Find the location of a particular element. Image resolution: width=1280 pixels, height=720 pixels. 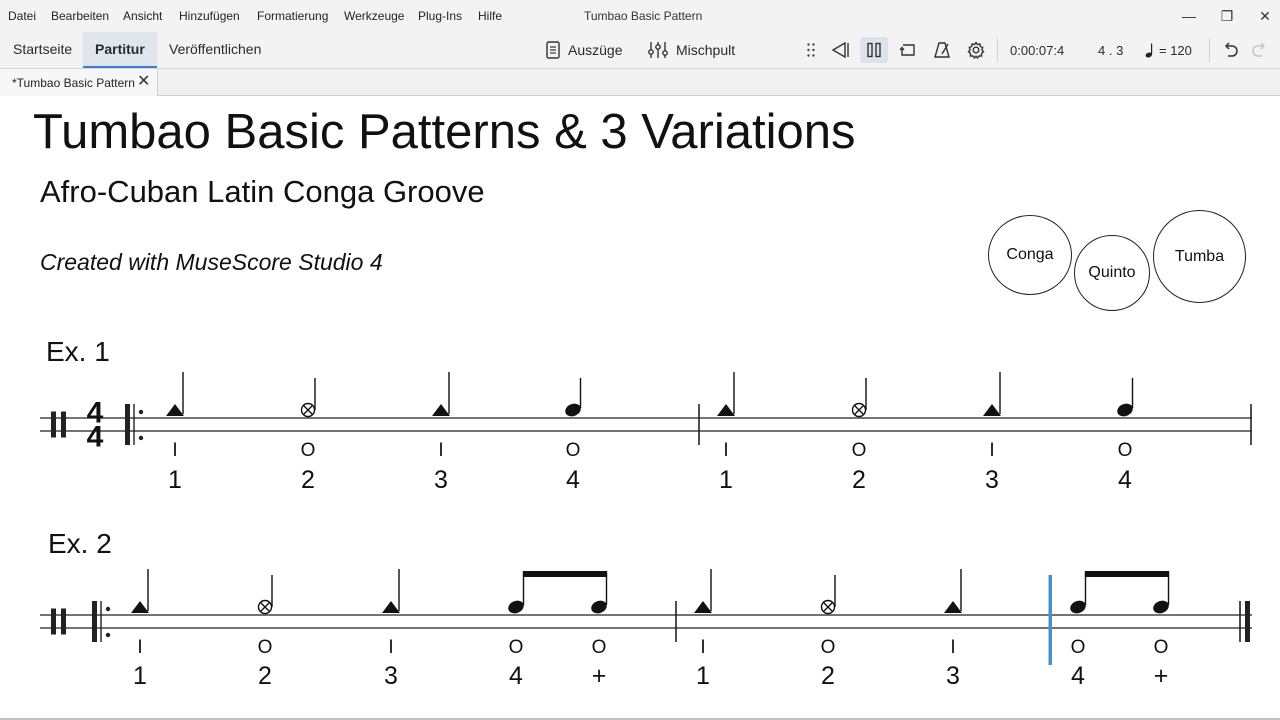

drag-handle-icon is located at coordinates (811, 50).